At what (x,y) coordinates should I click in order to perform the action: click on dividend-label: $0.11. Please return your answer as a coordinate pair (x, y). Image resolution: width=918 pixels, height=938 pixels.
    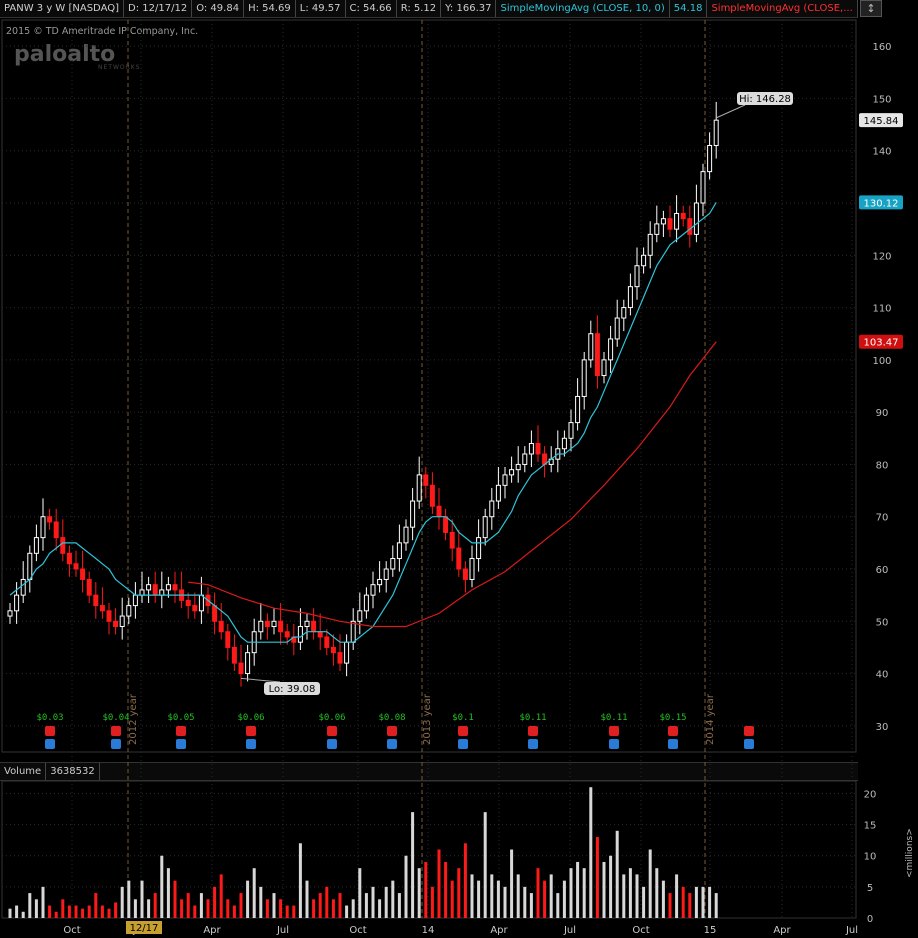
    Looking at the image, I should click on (613, 718).